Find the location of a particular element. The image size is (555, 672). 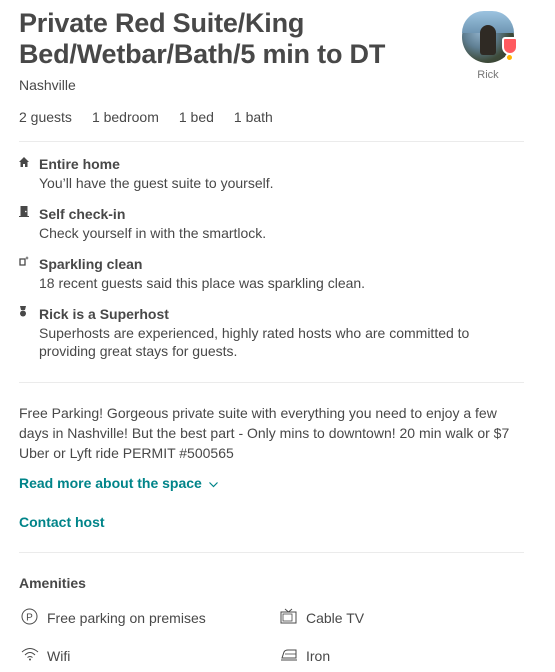

amenity-parking: P Free parking on premises is located at coordinates (113, 618).